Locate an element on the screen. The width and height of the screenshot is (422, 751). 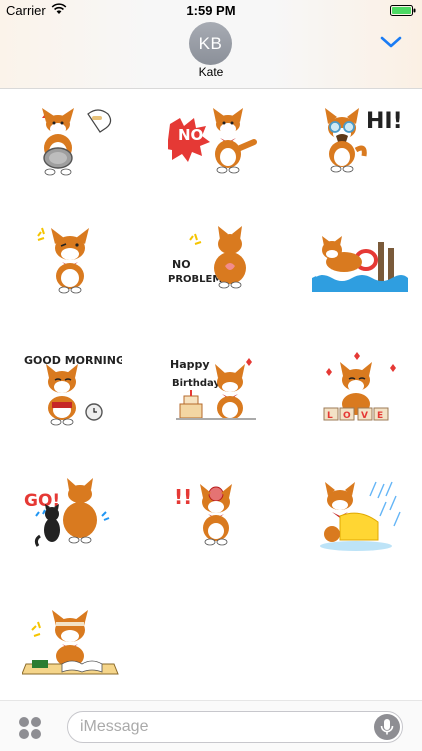
sticker-corgi-food-bowl is located at coordinates (78, 152).